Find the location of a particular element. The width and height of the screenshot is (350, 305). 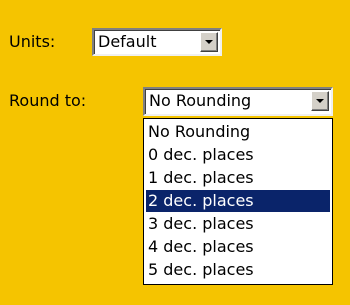

units-select: Default is located at coordinates (157, 42).